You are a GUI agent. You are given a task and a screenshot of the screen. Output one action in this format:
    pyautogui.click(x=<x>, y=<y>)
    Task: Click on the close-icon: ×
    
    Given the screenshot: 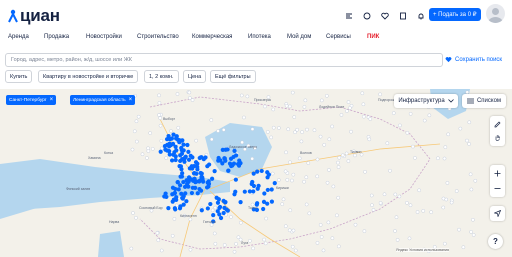 What is the action you would take?
    pyautogui.click(x=131, y=100)
    